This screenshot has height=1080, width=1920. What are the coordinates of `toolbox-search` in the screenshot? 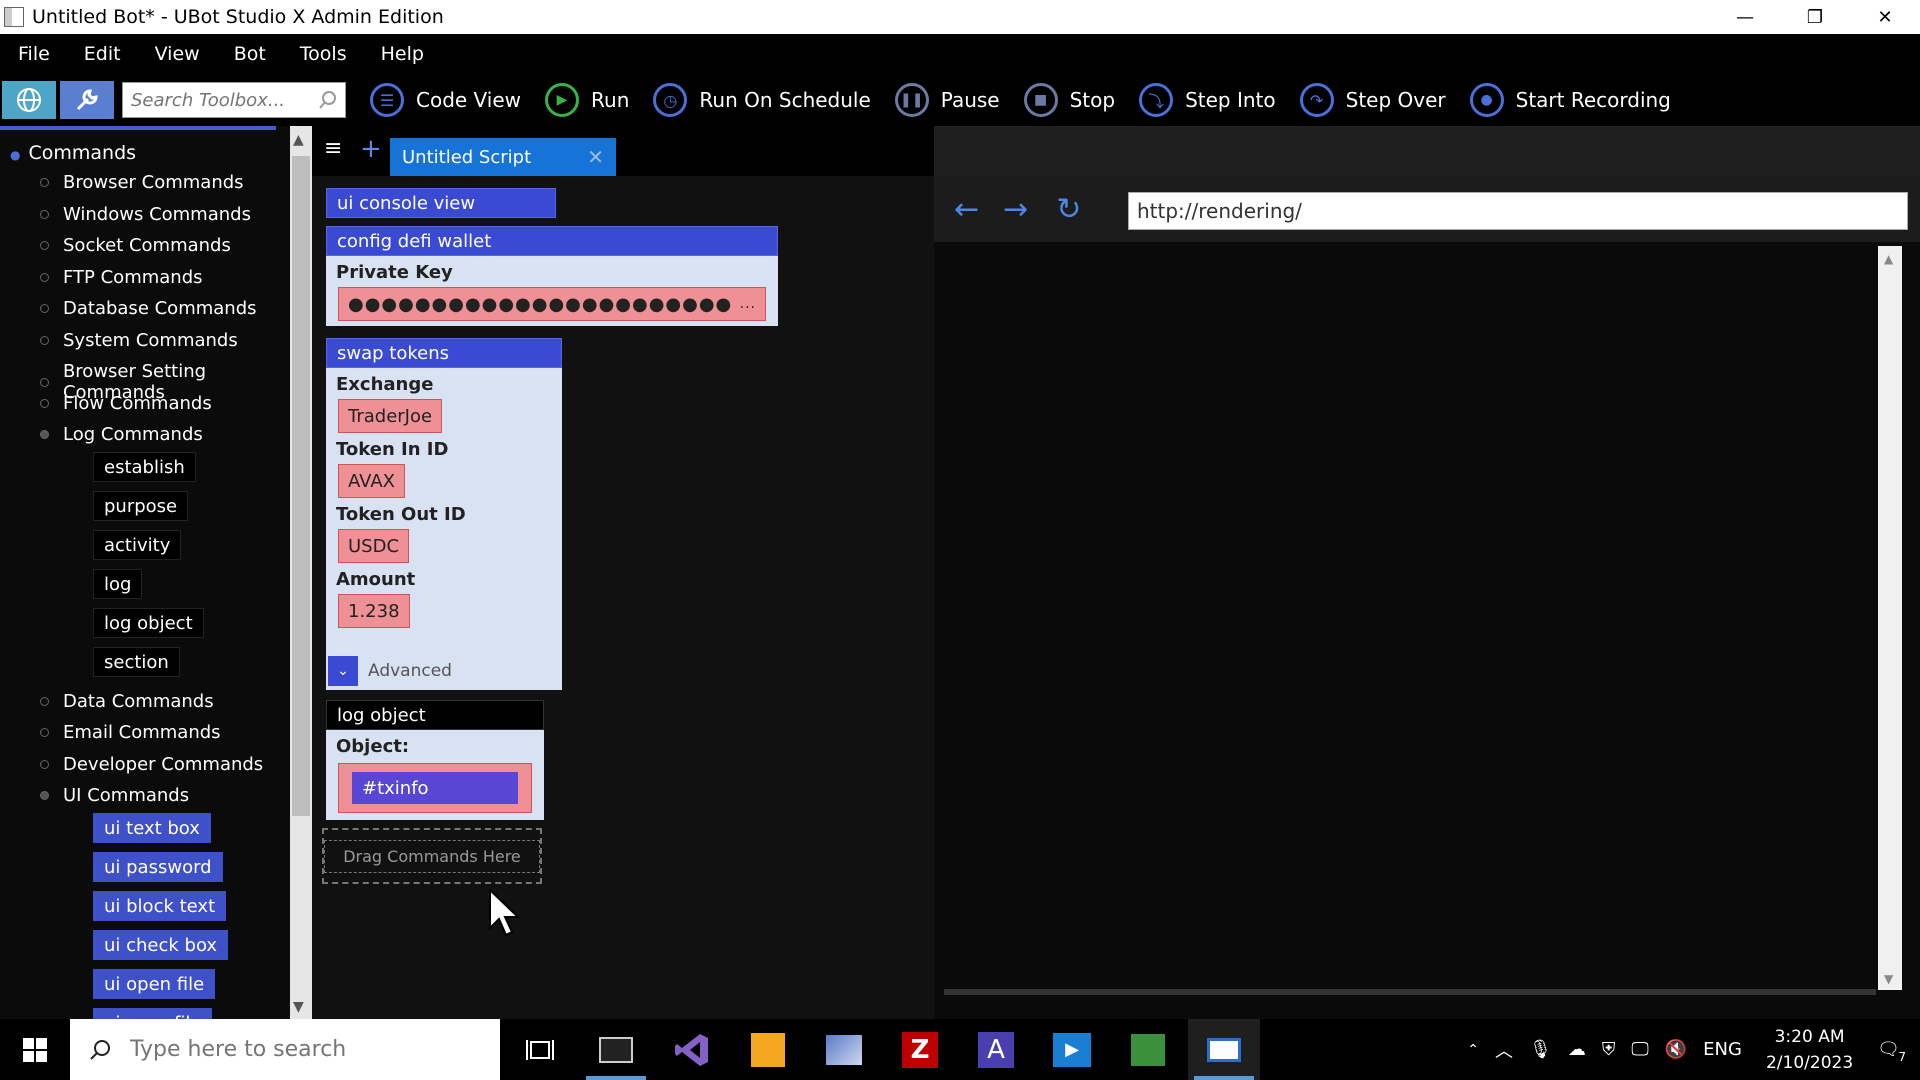 It's located at (234, 100).